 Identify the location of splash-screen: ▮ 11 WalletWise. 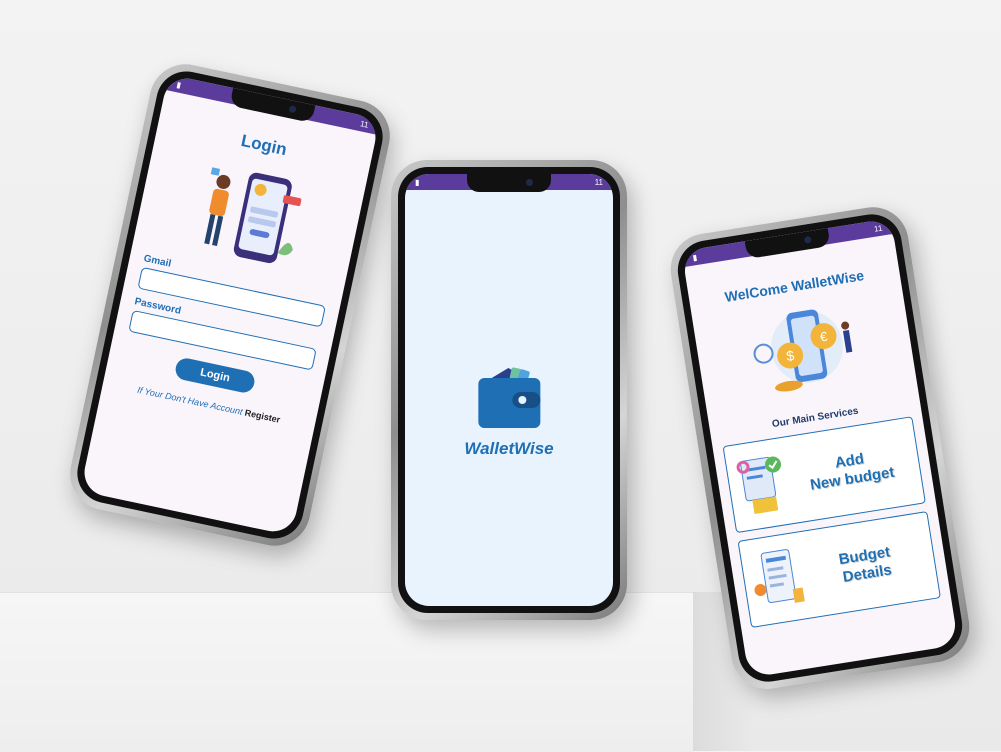
(509, 390).